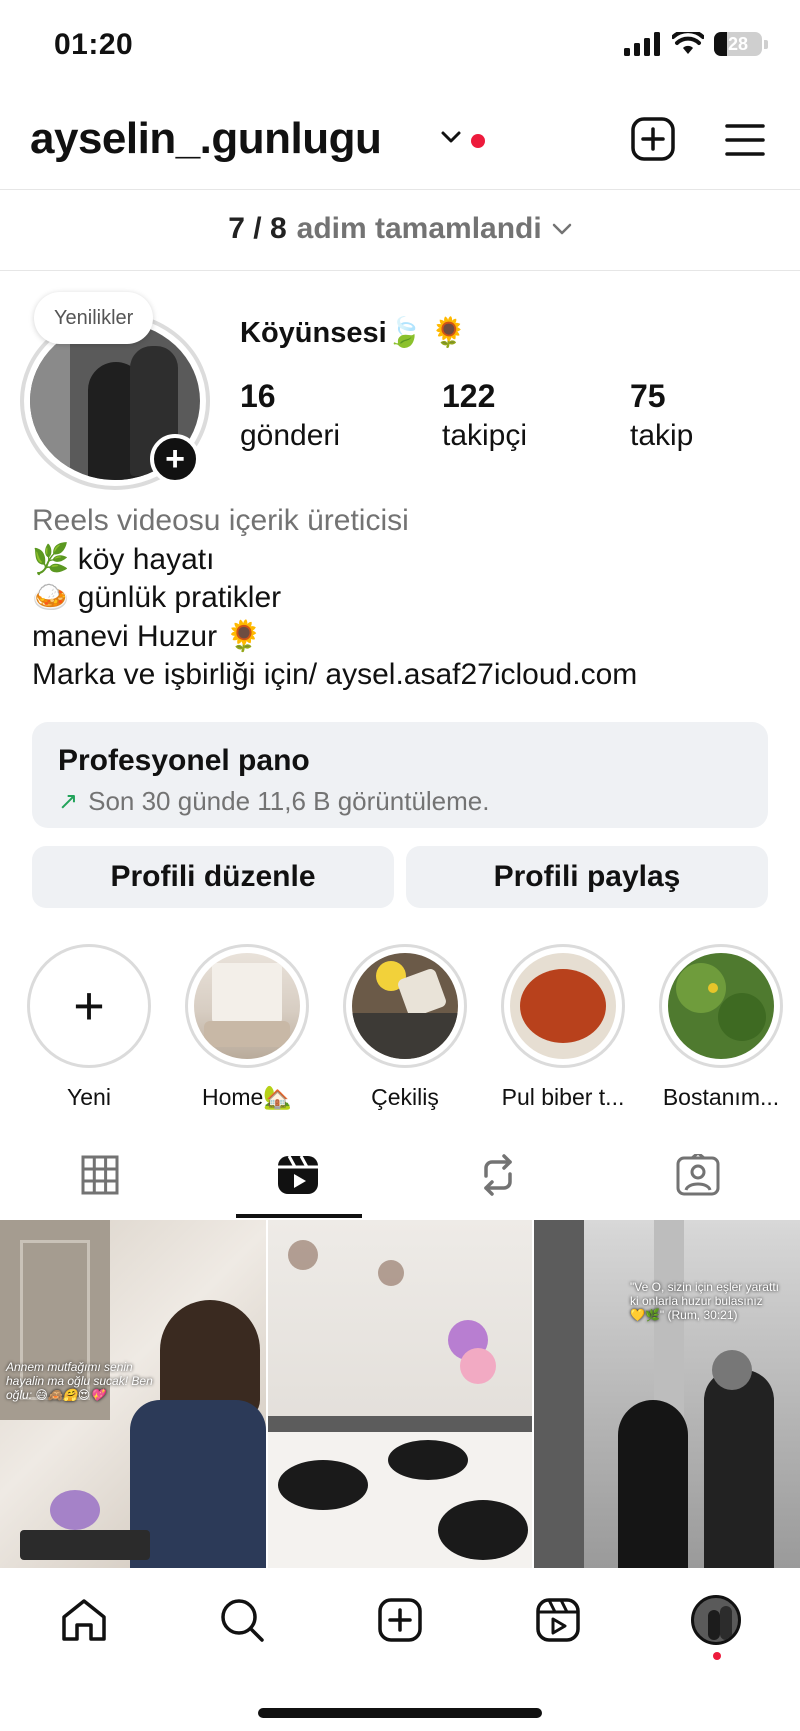 This screenshot has height=1731, width=800. What do you see at coordinates (717, 1656) in the screenshot?
I see `profile-notification-dot` at bounding box center [717, 1656].